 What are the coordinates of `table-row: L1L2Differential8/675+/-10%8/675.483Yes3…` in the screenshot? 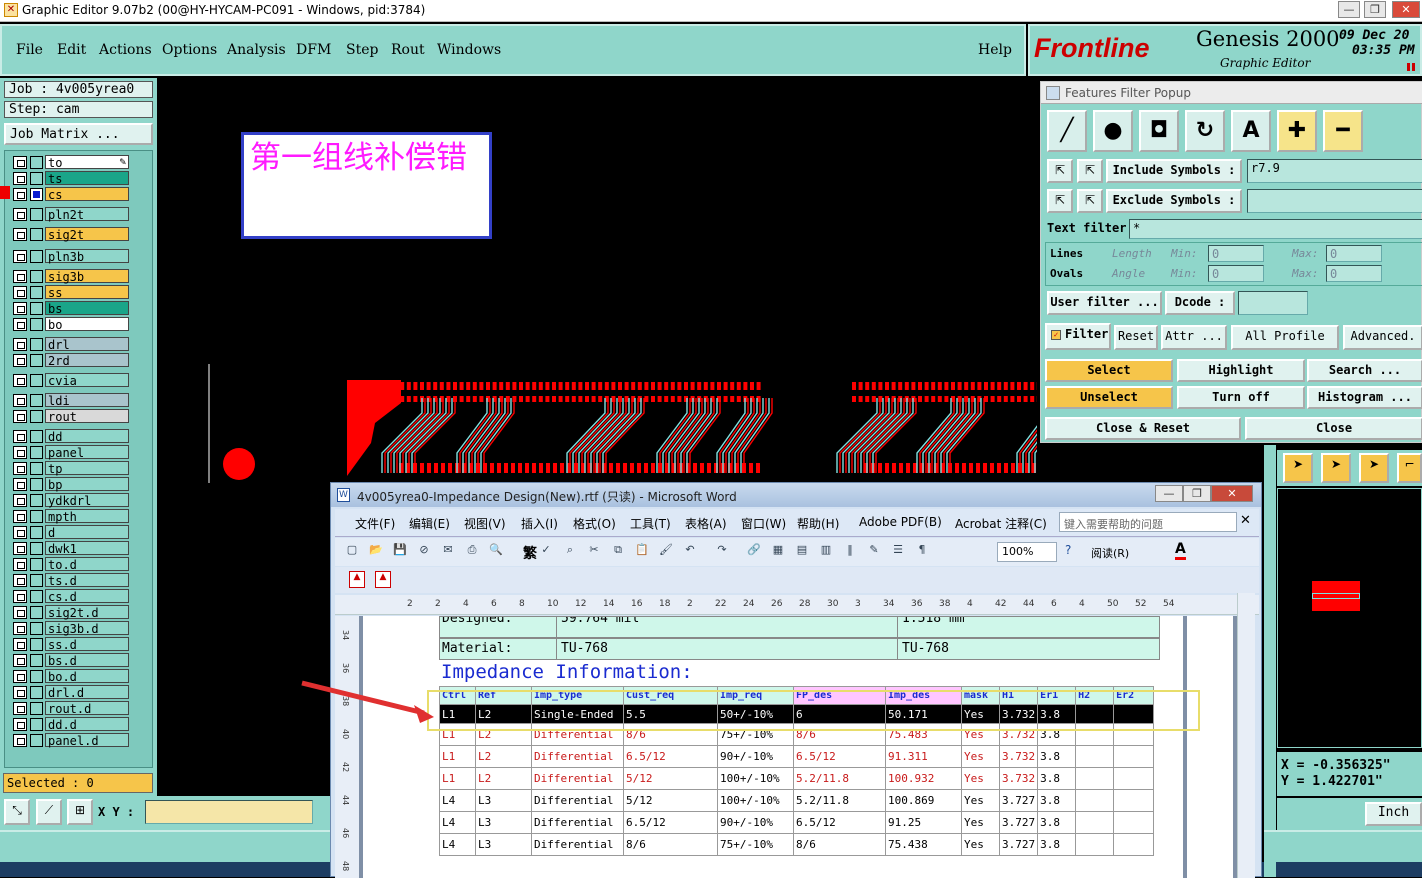 It's located at (797, 735).